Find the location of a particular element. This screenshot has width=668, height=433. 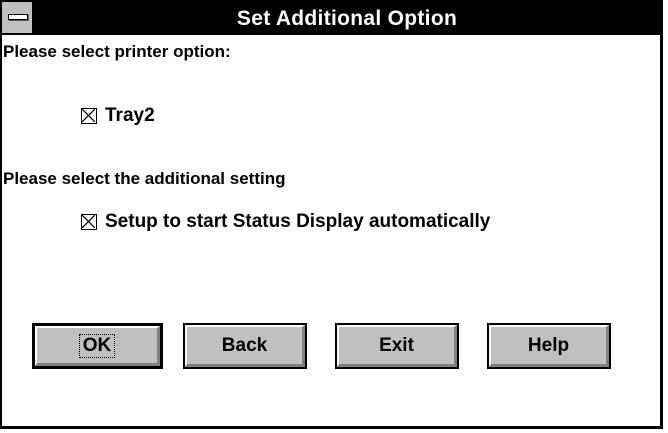

back-button-label: Back is located at coordinates (245, 346).